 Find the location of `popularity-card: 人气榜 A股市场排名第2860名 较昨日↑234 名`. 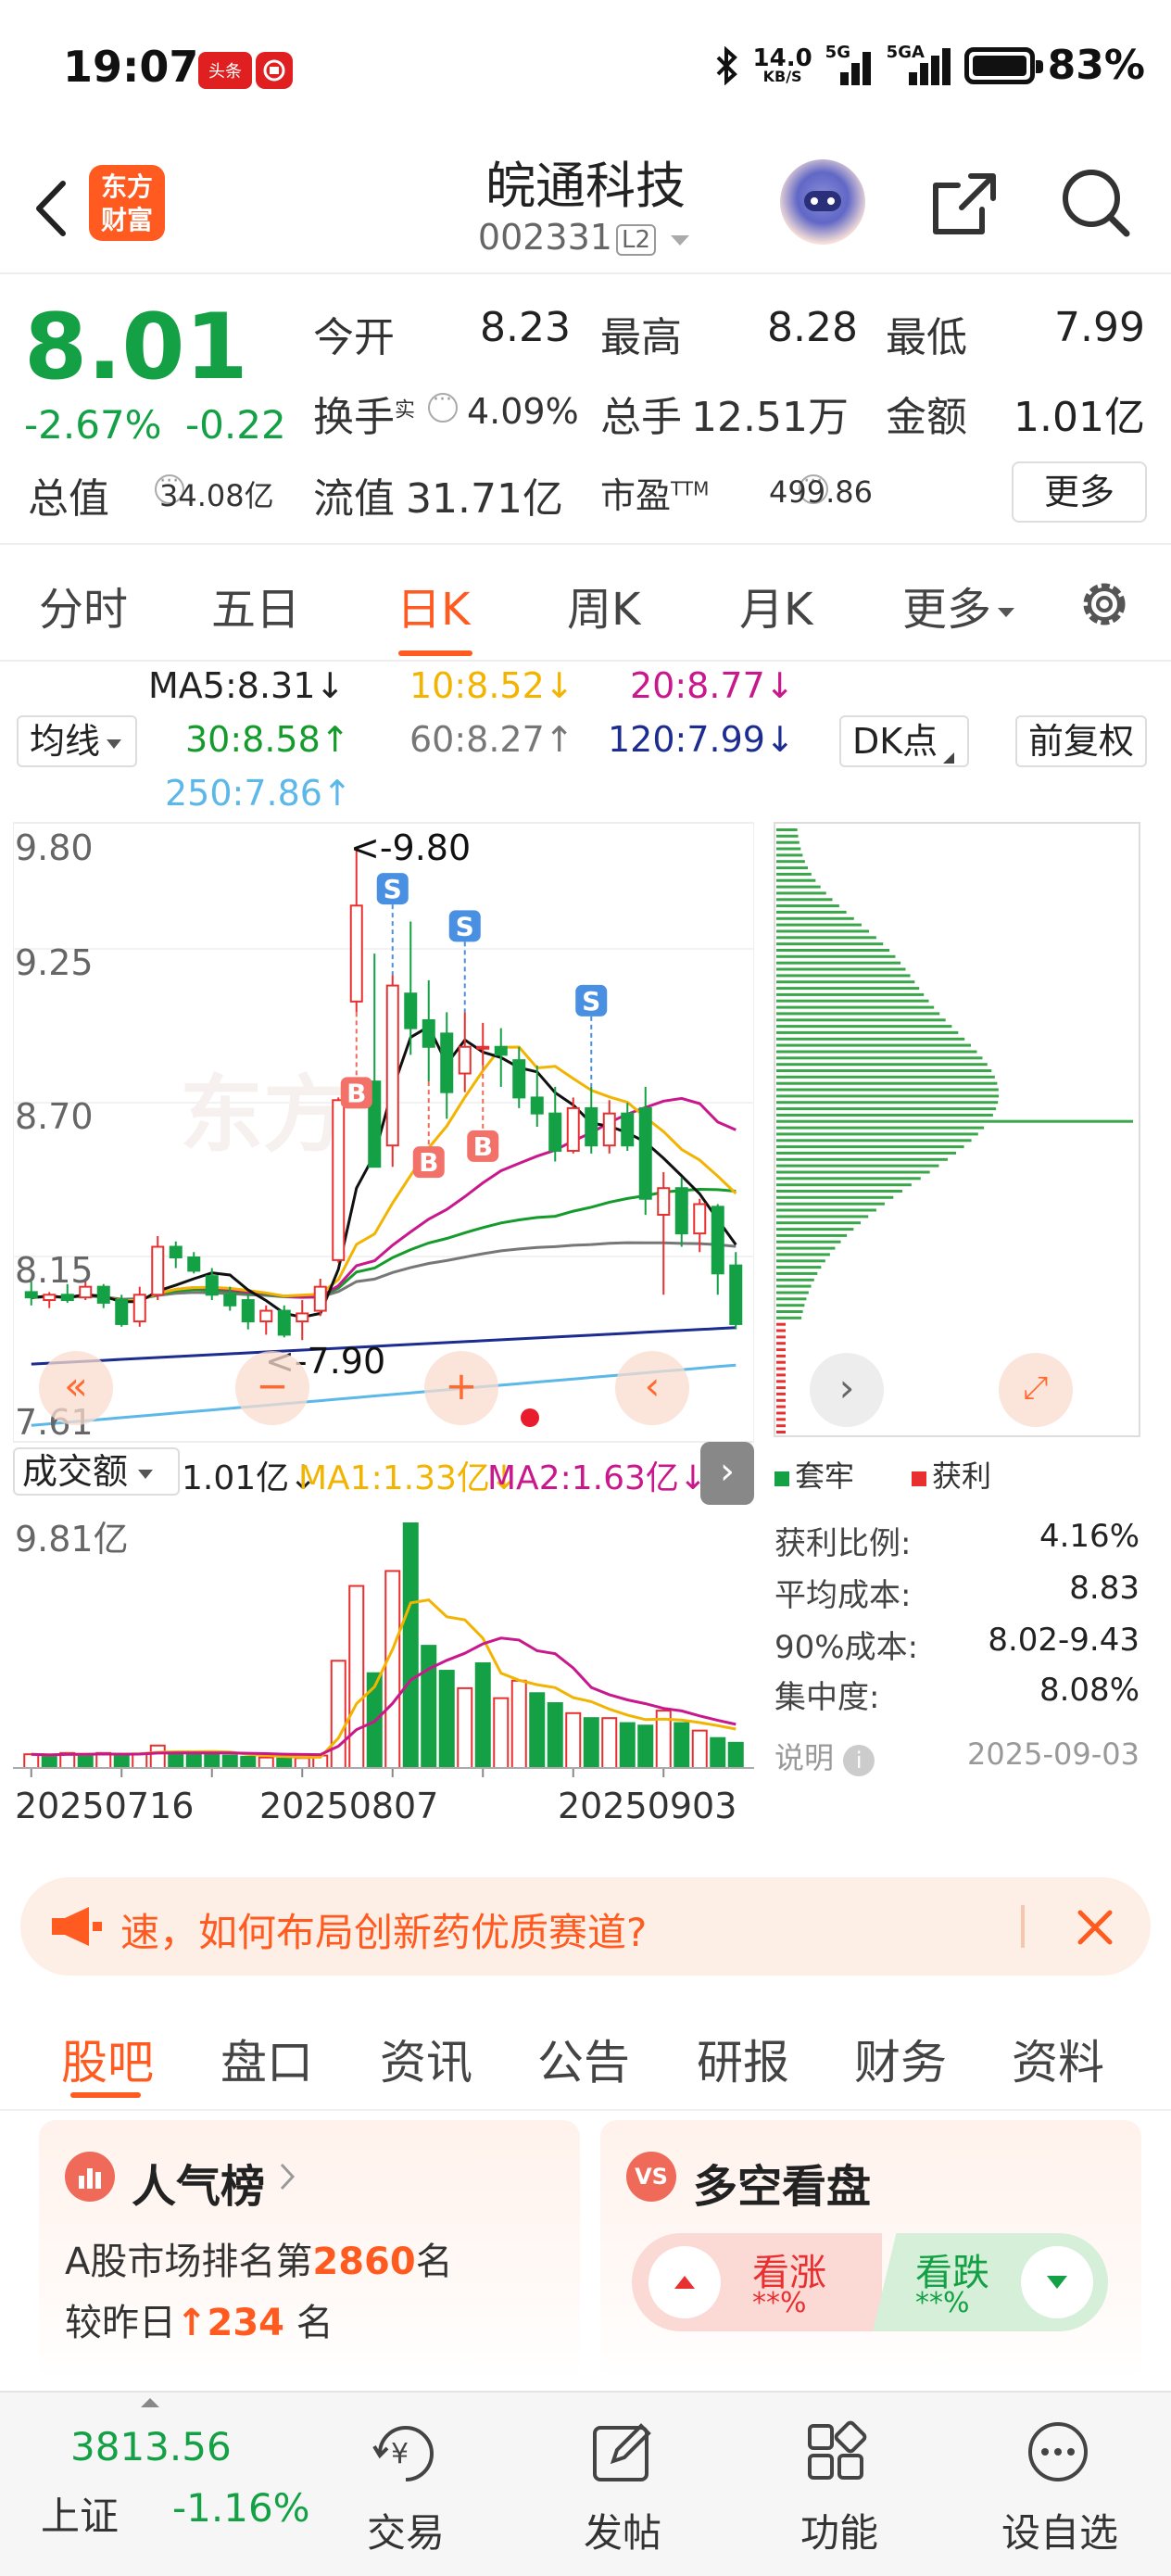

popularity-card: 人气榜 A股市场排名第2860名 较昨日↑234 名 is located at coordinates (309, 2250).